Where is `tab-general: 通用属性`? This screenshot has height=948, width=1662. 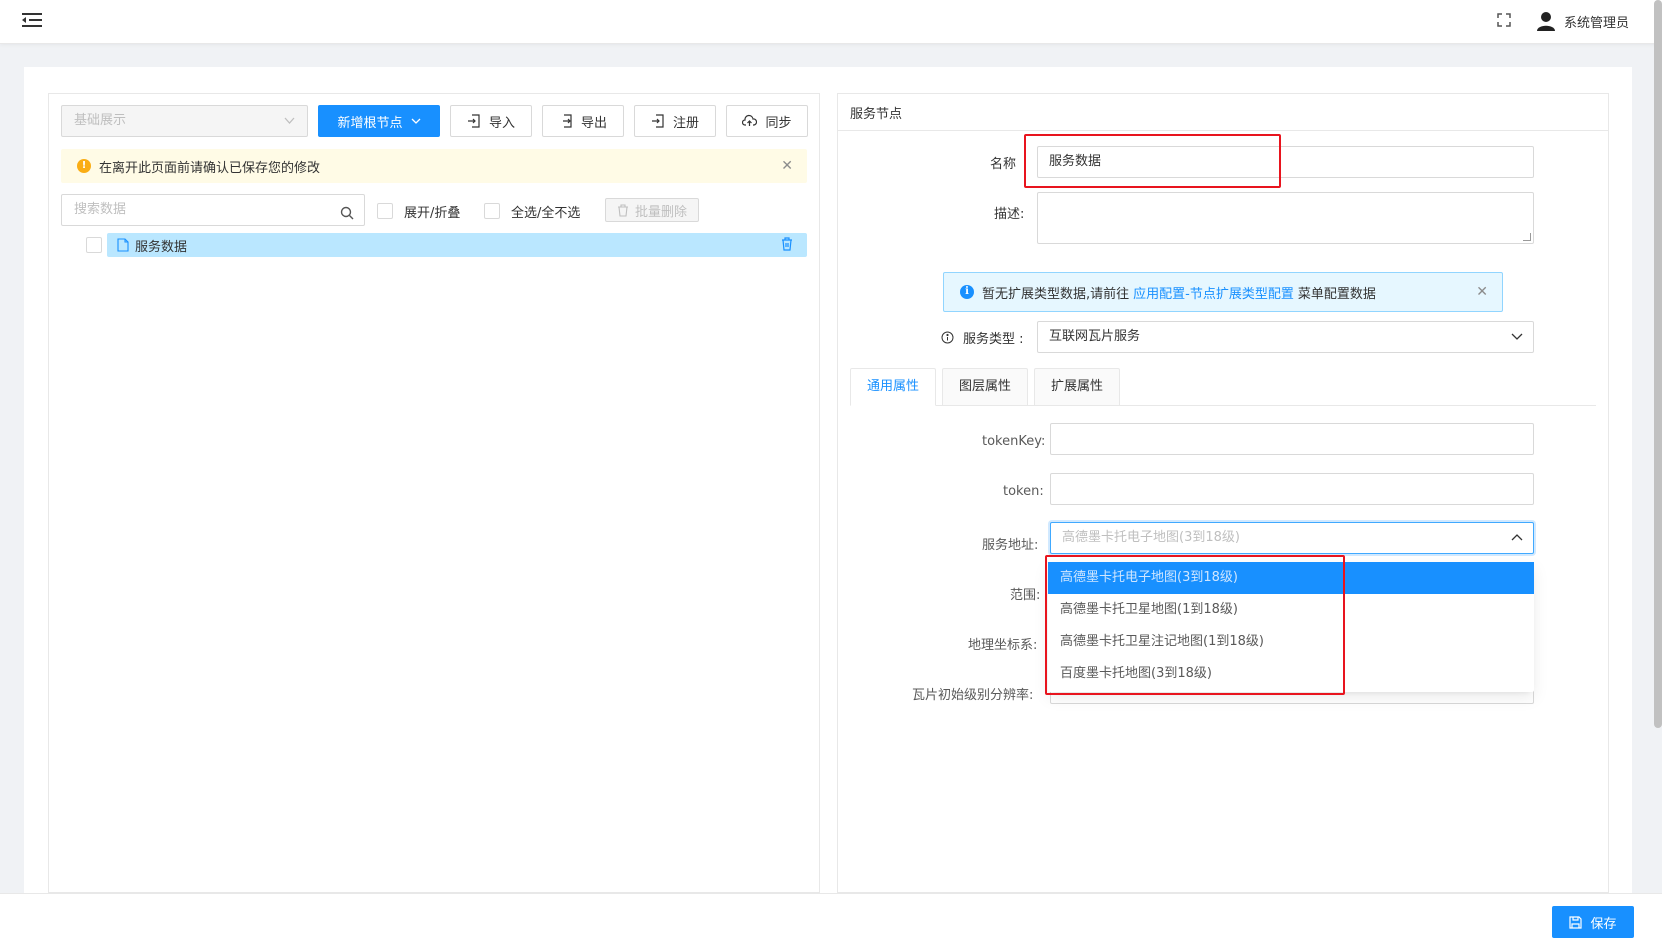 tab-general: 通用属性 is located at coordinates (893, 387).